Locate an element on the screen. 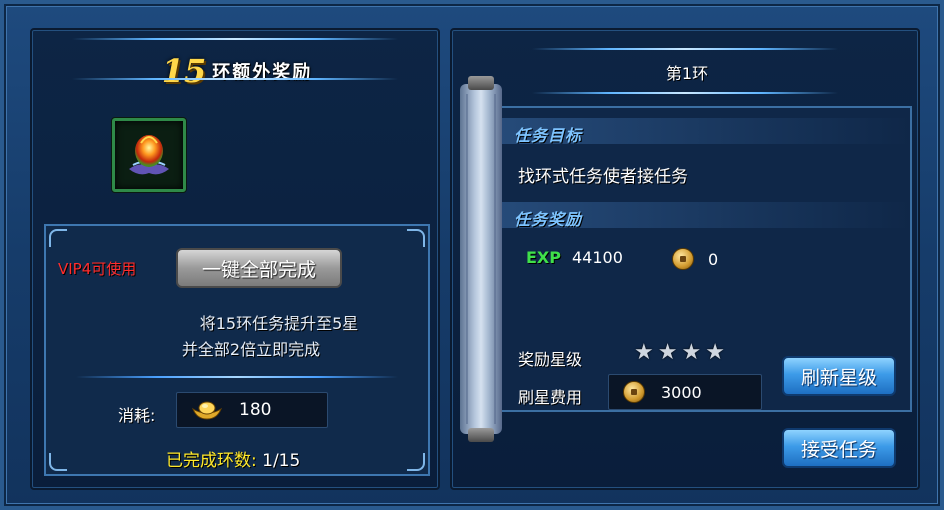 This screenshot has width=944, height=510. refresh-fee-value: 3000 is located at coordinates (681, 392).